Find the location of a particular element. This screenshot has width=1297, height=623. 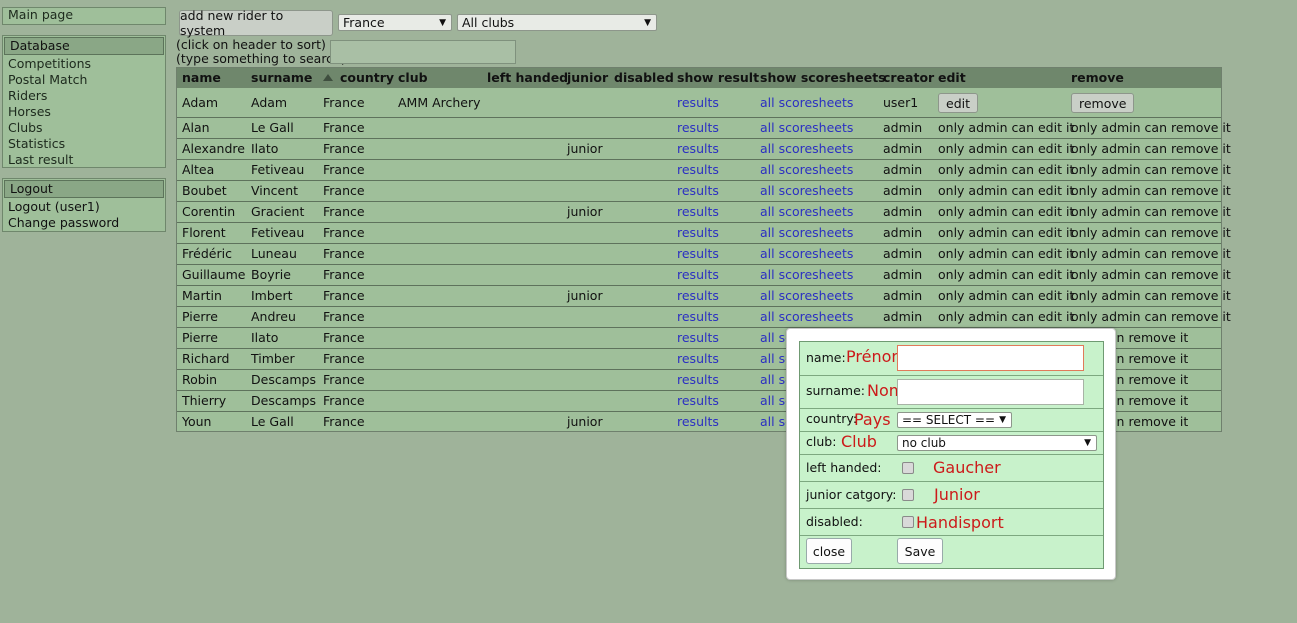

cell-name: Pierre is located at coordinates (200, 337).